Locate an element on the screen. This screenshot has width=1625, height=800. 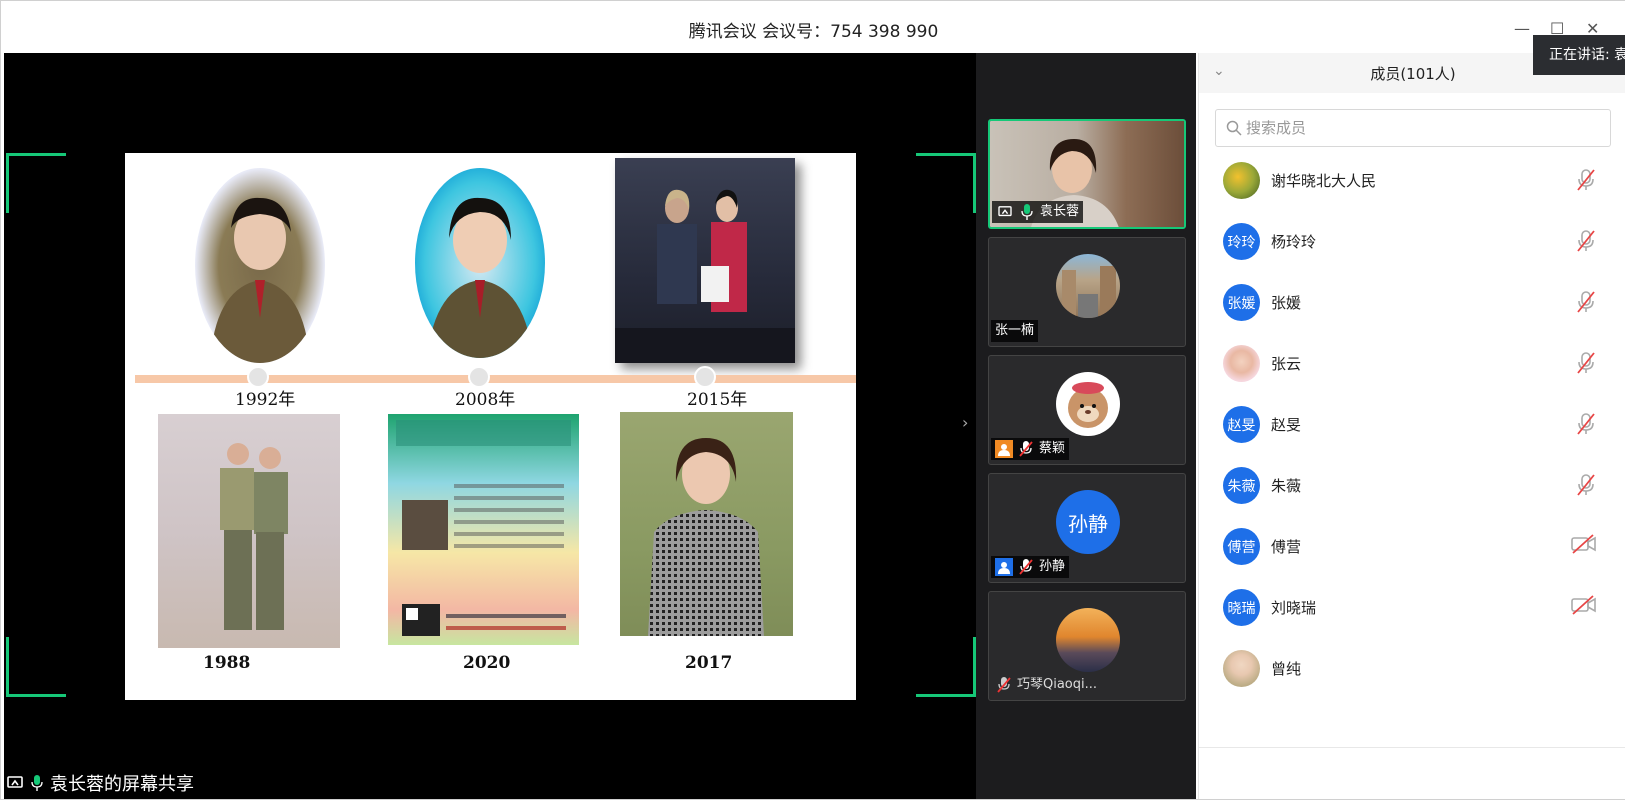
member-row: 朱薇 朱薇 is located at coordinates (1412, 485).